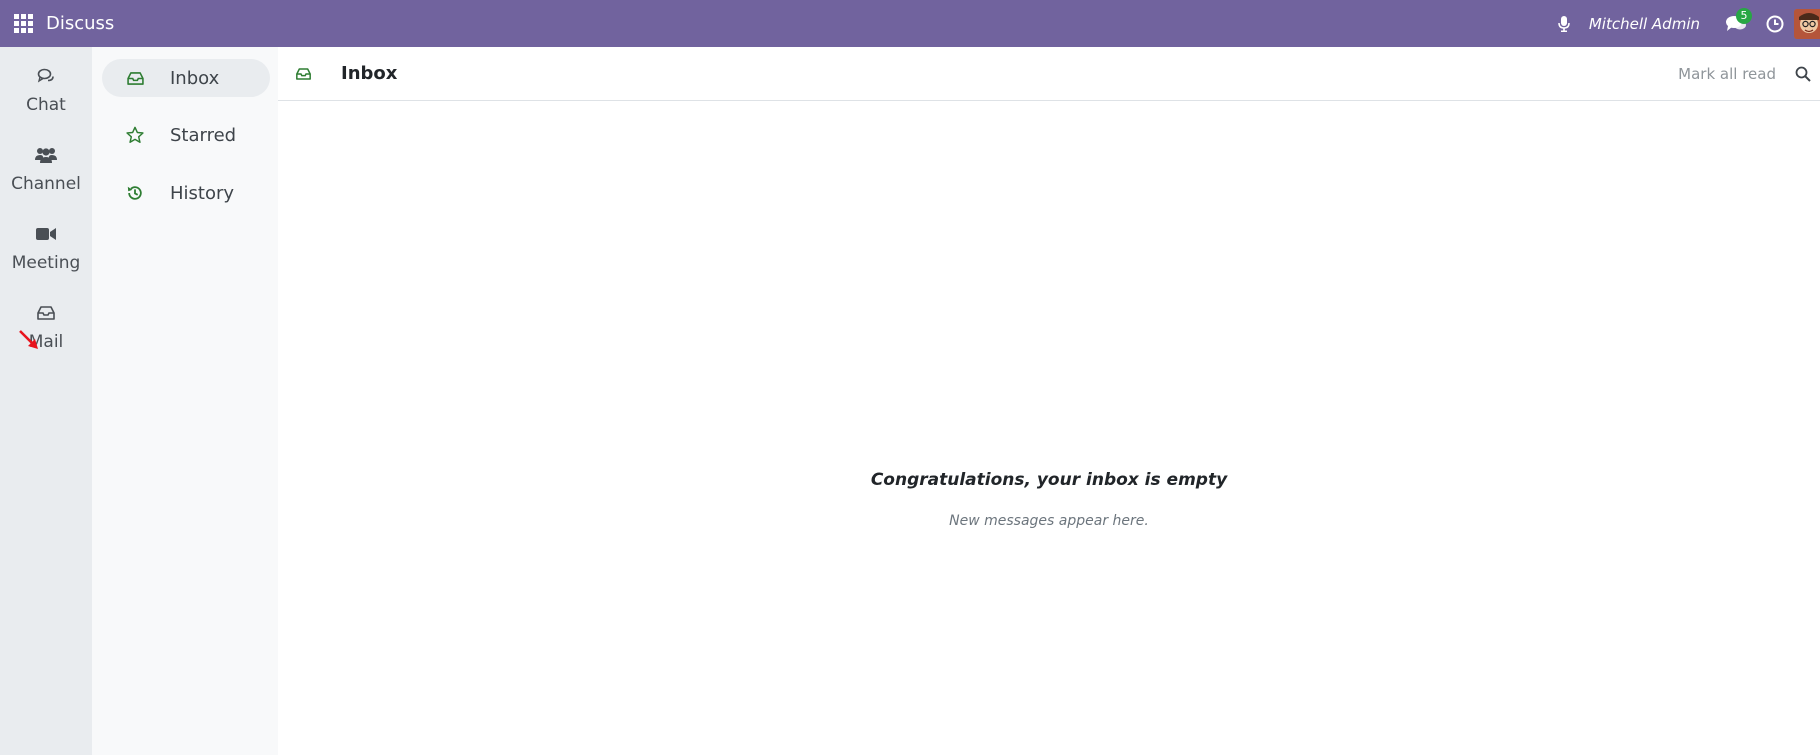  I want to click on mark-all-read-button: Mark all read, so click(1727, 74).